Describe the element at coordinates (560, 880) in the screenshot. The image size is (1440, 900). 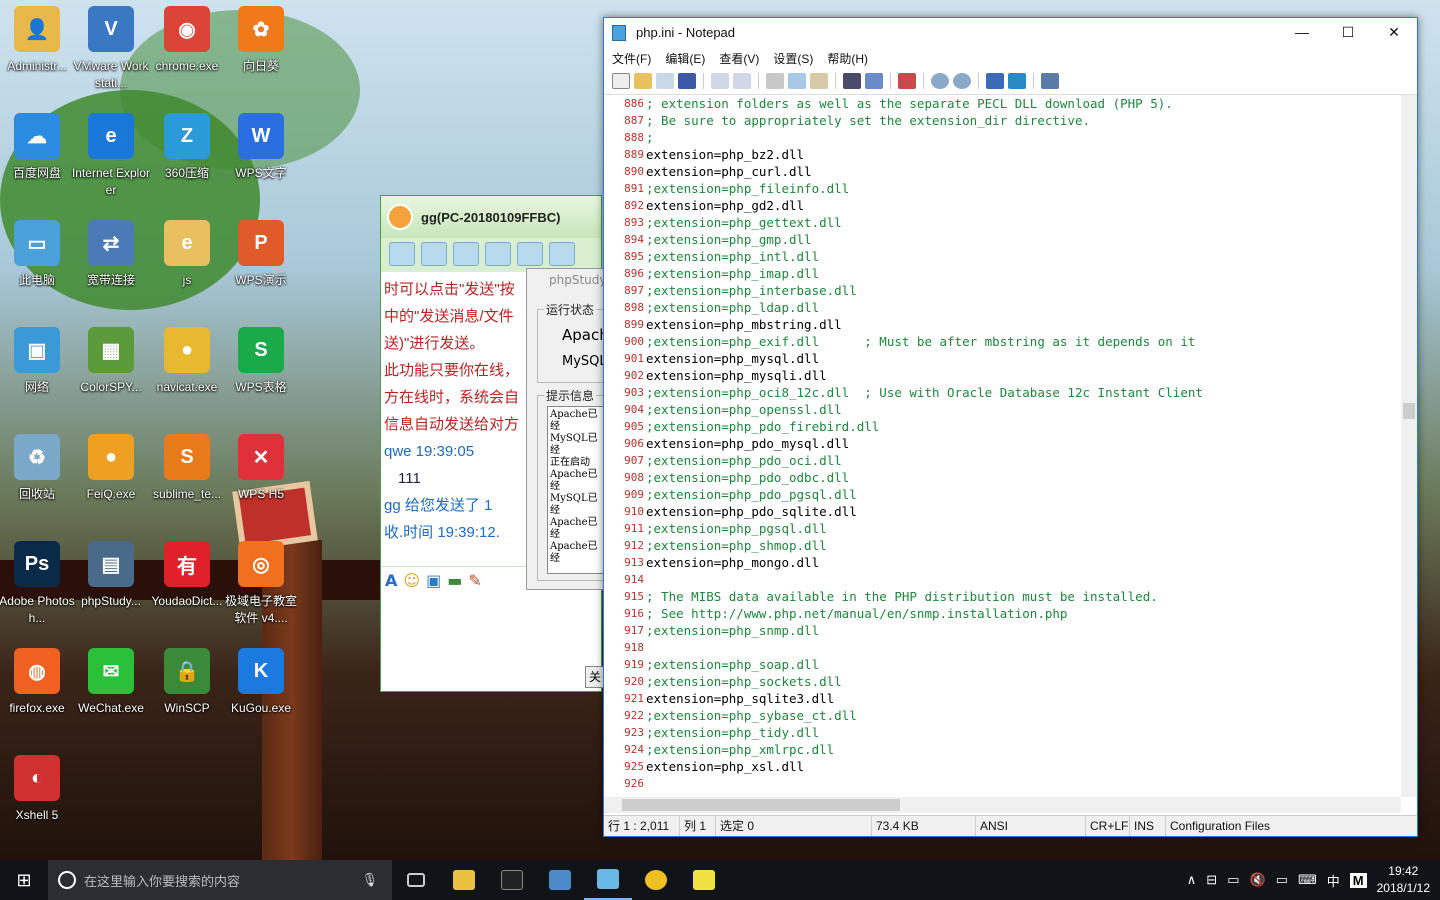
I see `phpstudy-taskbar-icon` at that location.